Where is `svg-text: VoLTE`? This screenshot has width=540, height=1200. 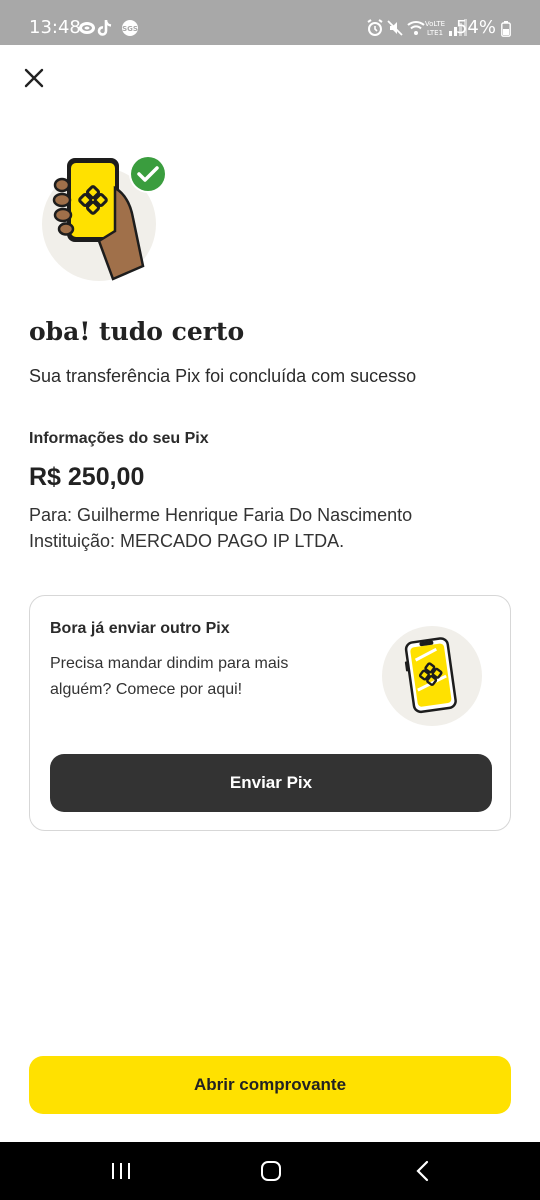
svg-text: VoLTE is located at coordinates (435, 24).